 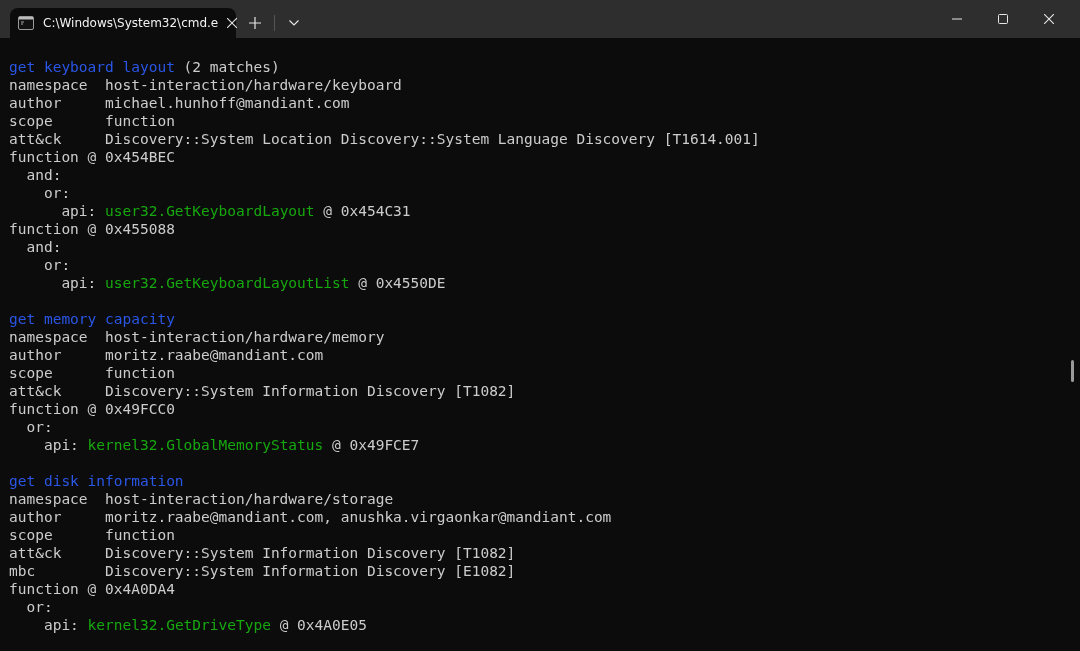 I want to click on tab-title: C:\Windows\System32\cmd.e, so click(x=131, y=23).